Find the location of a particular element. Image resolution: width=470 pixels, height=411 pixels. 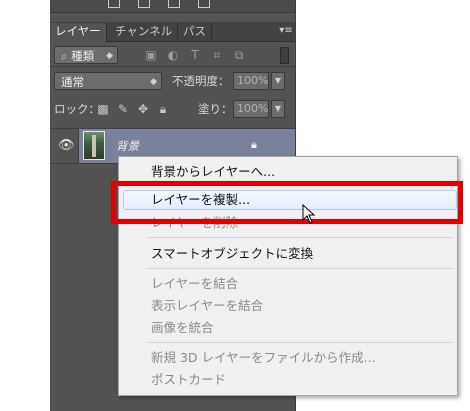

fill-label: 塗り： is located at coordinates (215, 109).